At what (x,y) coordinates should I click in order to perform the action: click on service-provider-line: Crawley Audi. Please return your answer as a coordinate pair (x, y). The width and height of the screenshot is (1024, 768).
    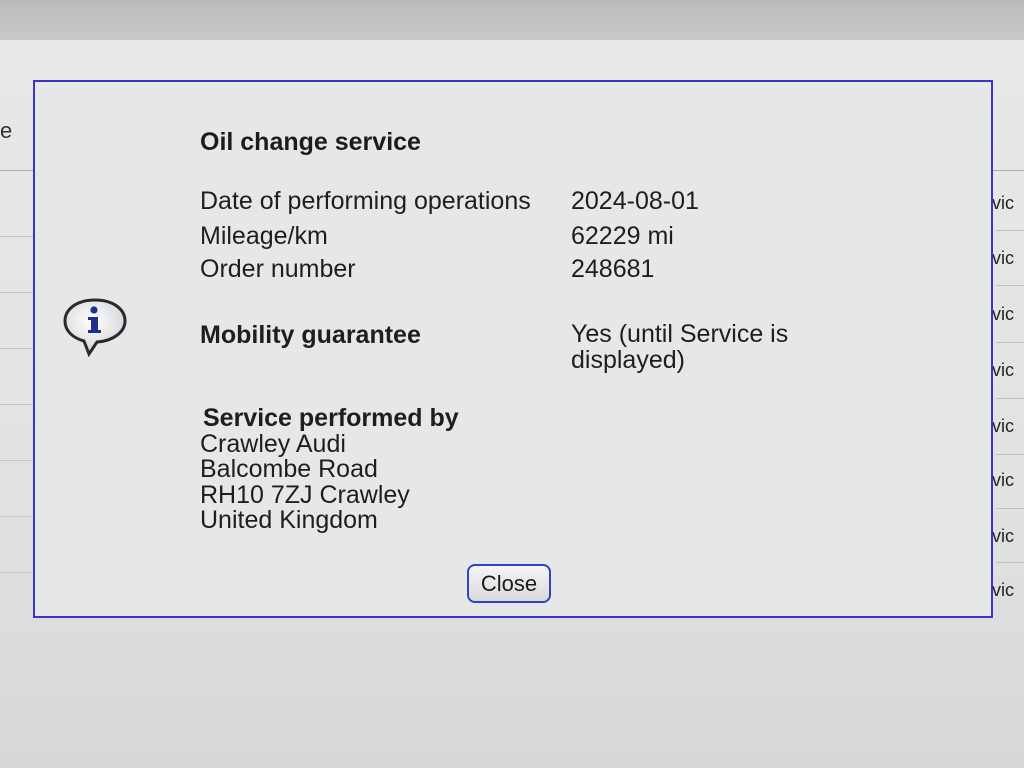
    Looking at the image, I should click on (273, 443).